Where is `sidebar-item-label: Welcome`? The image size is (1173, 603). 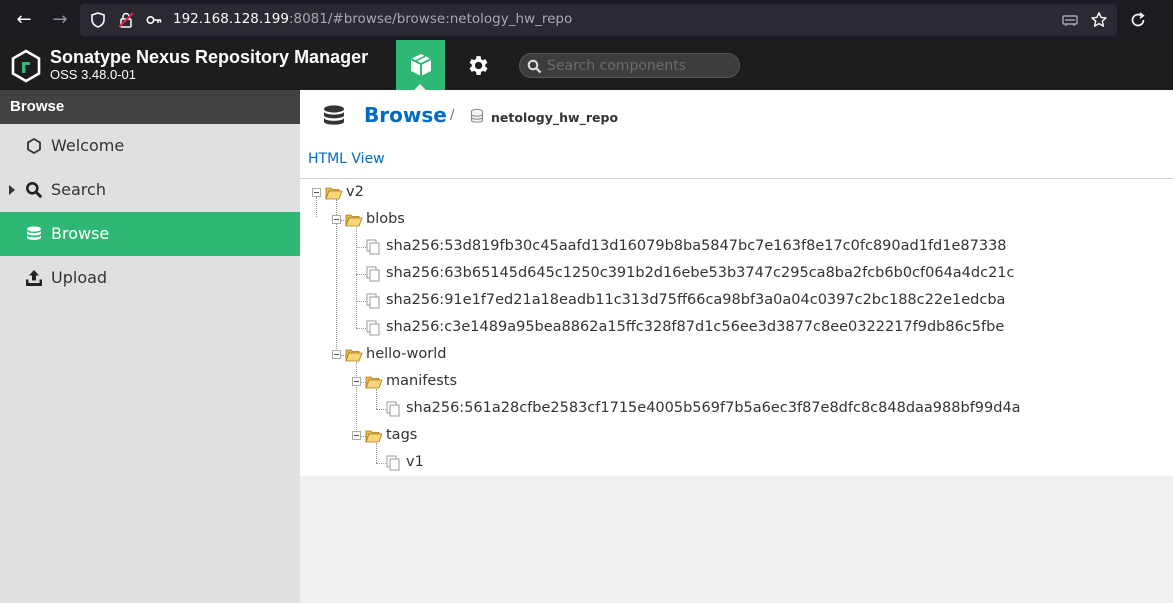
sidebar-item-label: Welcome is located at coordinates (88, 145).